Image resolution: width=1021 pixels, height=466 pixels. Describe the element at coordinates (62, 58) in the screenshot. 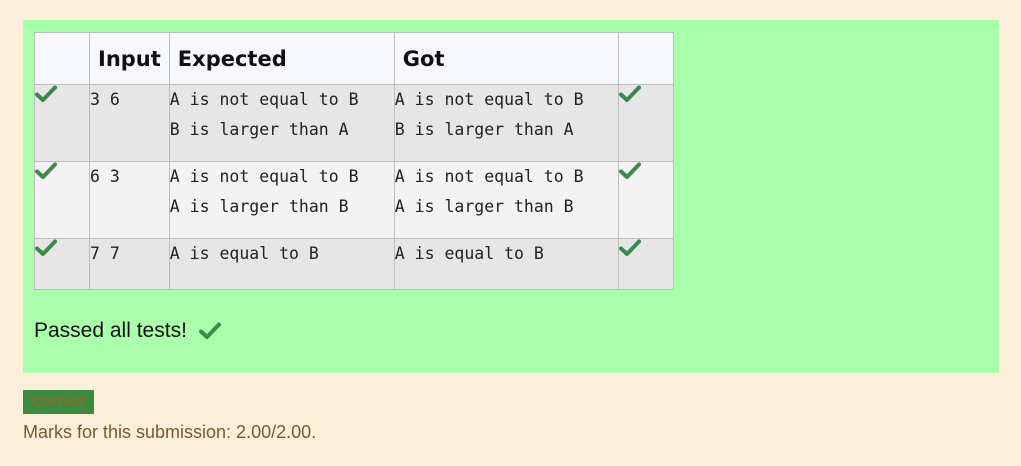

I see `header-status` at that location.